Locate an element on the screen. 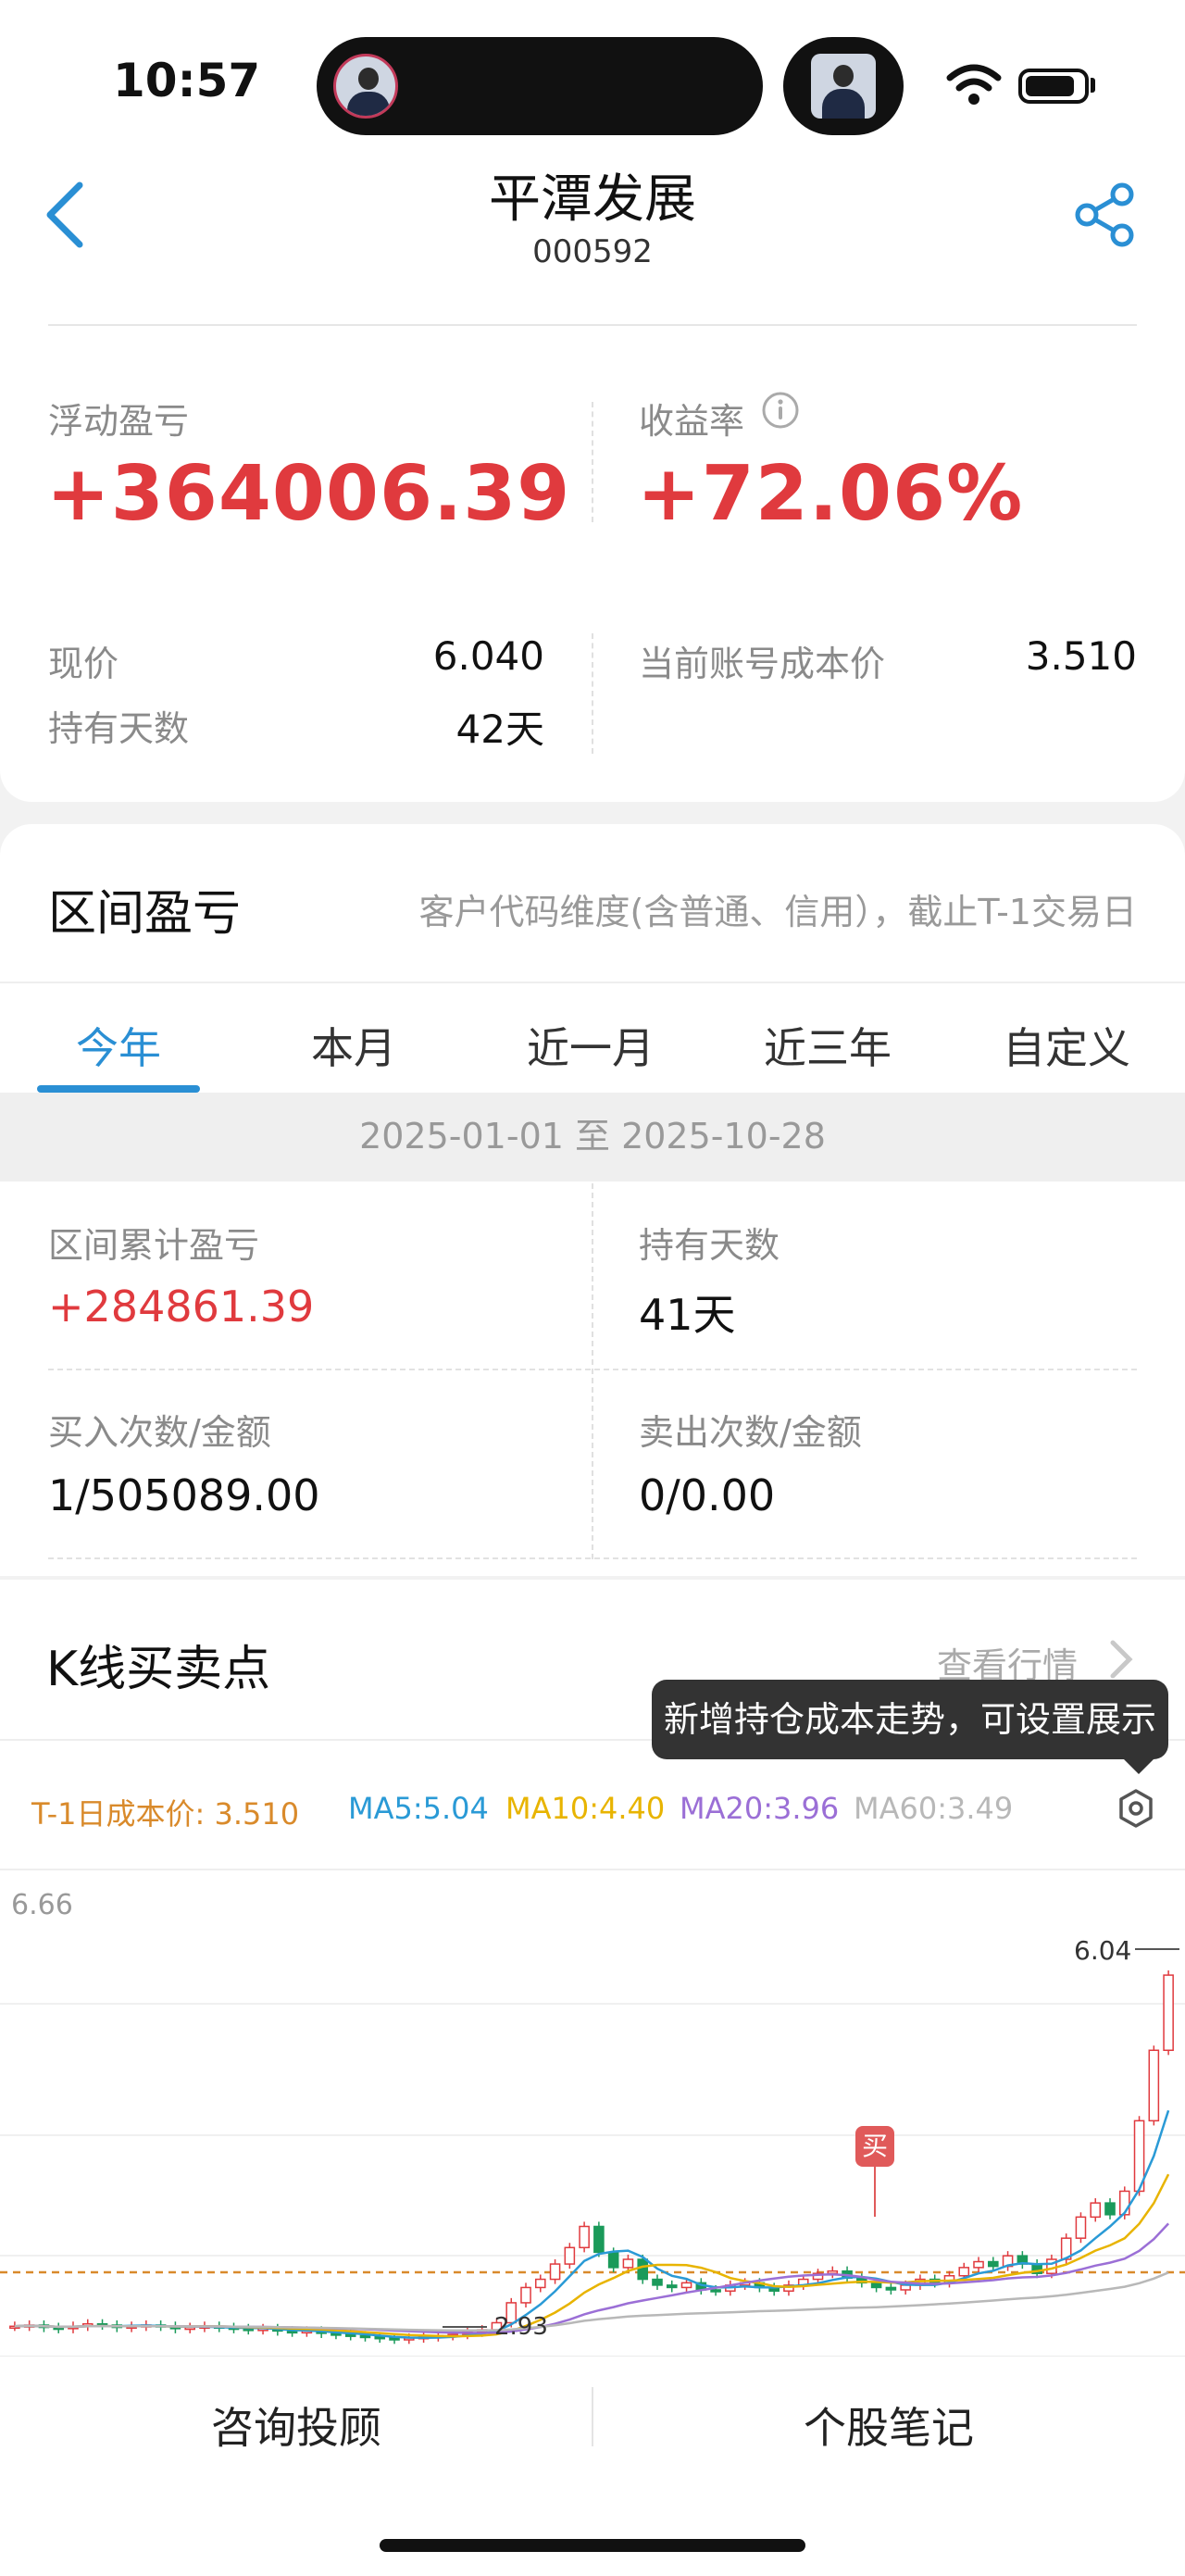 Image resolution: width=1185 pixels, height=2576 pixels. last-price-label: 6.04 is located at coordinates (1103, 1951).